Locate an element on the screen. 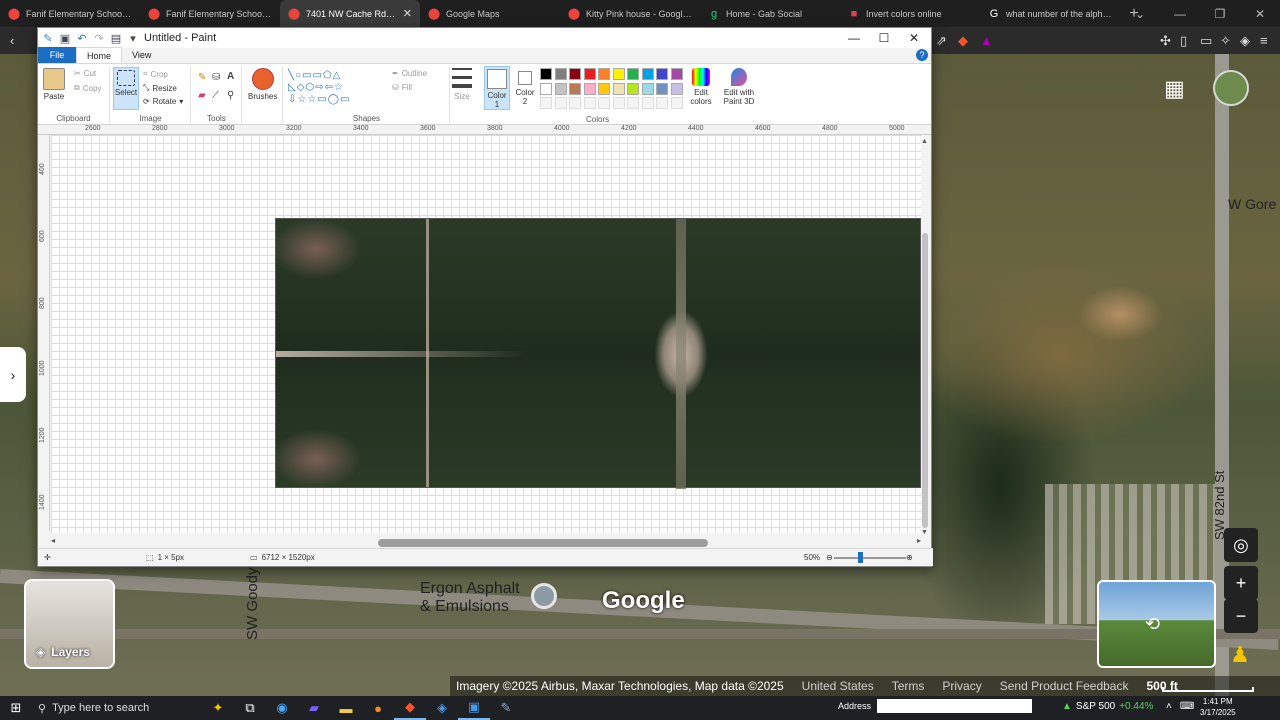 This screenshot has height=720, width=1280. vertical-scrollbar: ▲ ▼ is located at coordinates (925, 337).